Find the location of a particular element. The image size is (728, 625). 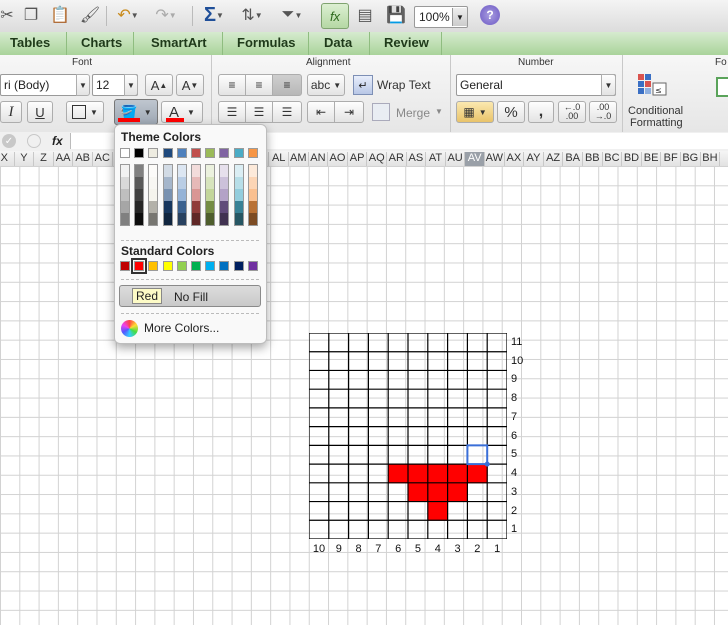

cell-style-swatch is located at coordinates (722, 87).